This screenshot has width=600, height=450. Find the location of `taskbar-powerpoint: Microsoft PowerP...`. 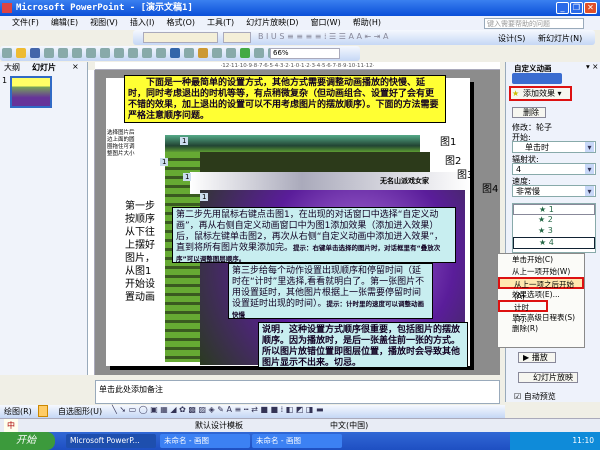

taskbar-powerpoint: Microsoft PowerP... is located at coordinates (111, 441).